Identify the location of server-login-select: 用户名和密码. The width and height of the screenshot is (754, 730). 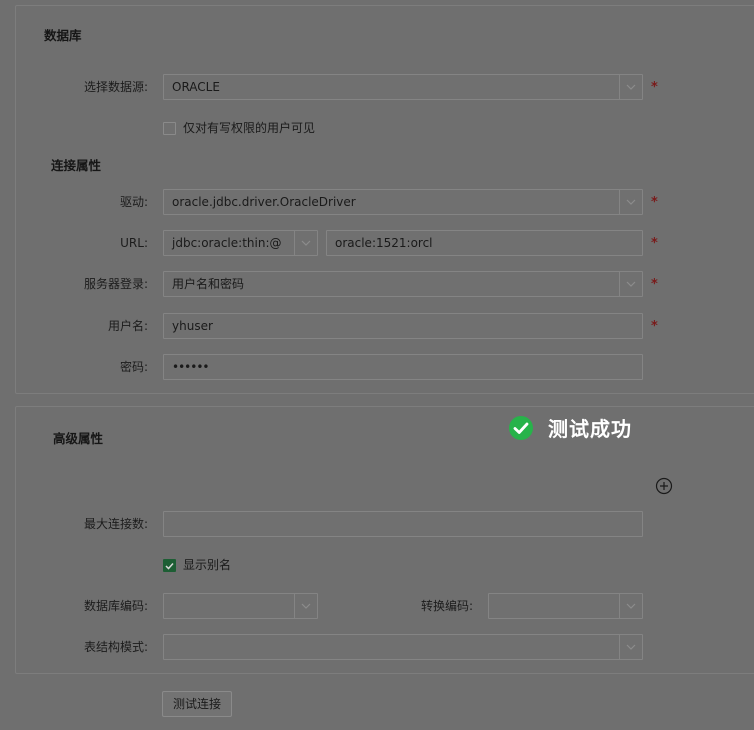
(403, 284).